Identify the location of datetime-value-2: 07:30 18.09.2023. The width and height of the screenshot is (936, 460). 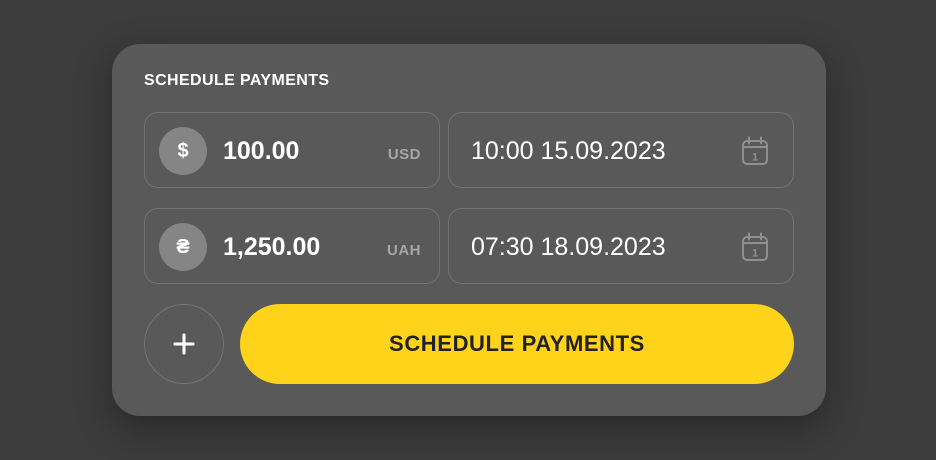
(568, 247).